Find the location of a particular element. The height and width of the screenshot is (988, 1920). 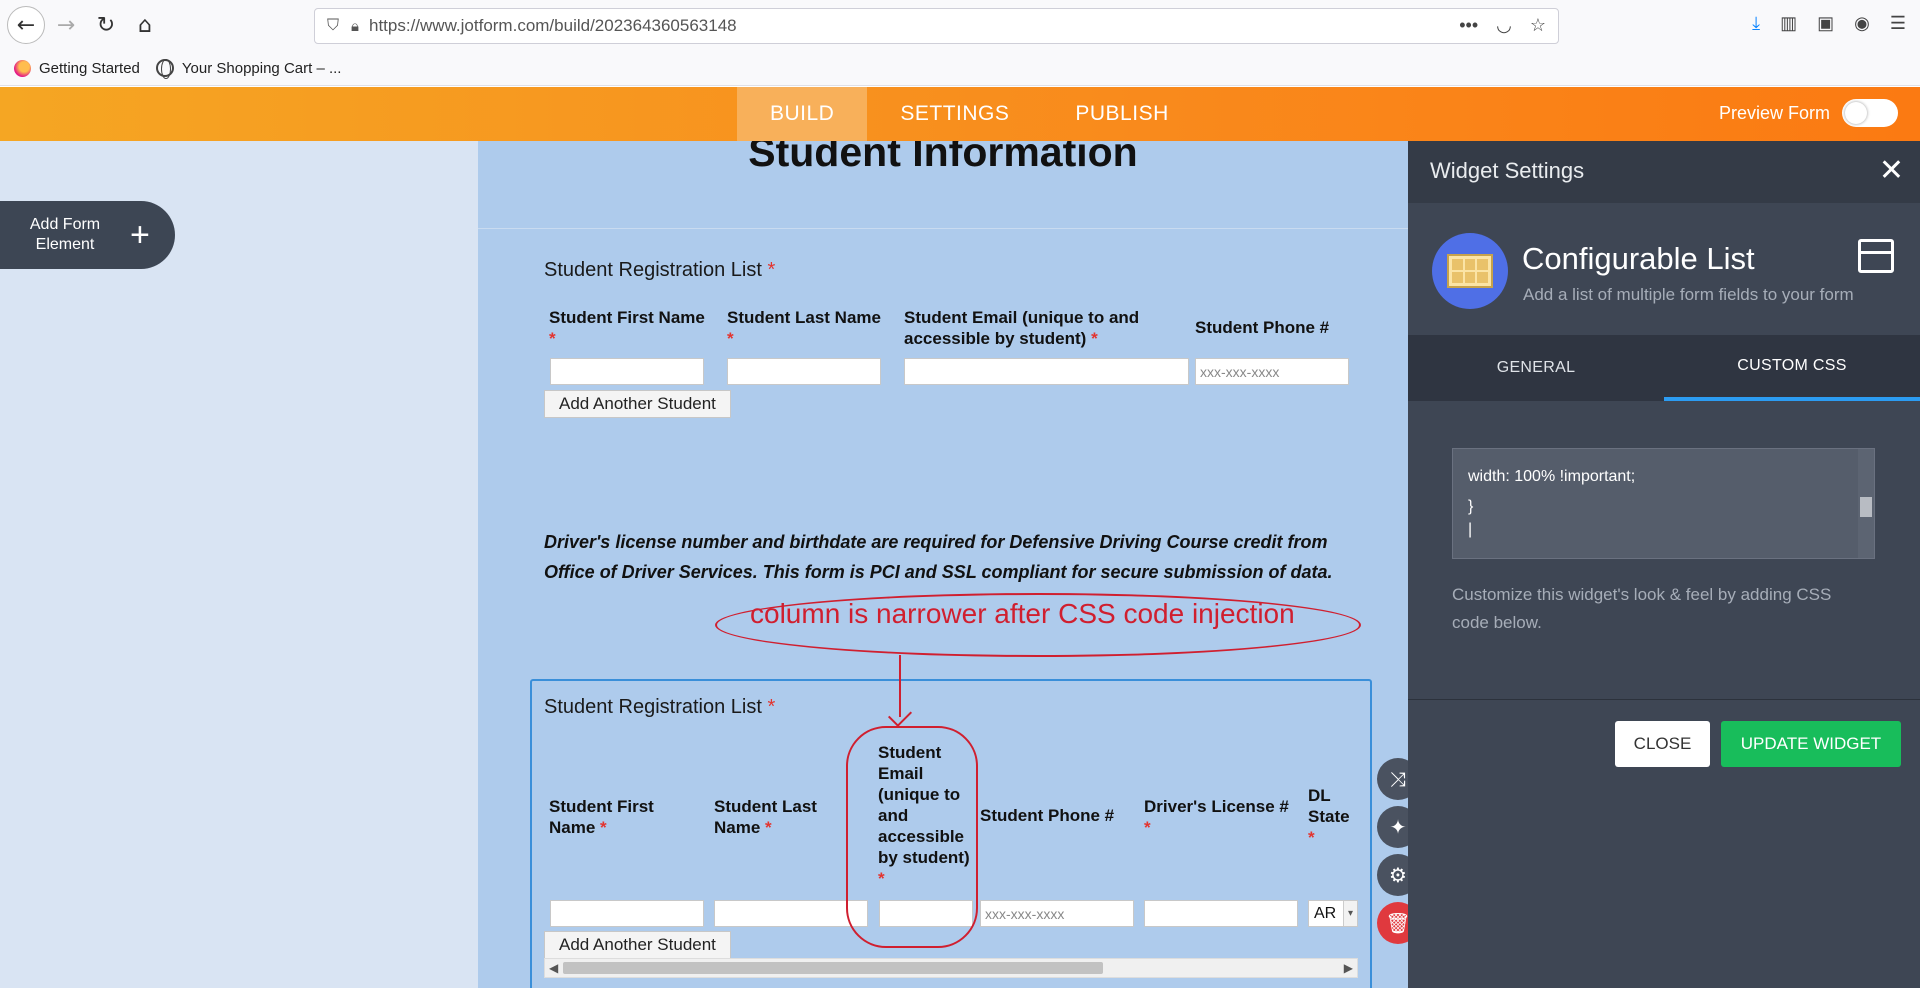

scroll-left-icon: ◀ is located at coordinates (553, 968).